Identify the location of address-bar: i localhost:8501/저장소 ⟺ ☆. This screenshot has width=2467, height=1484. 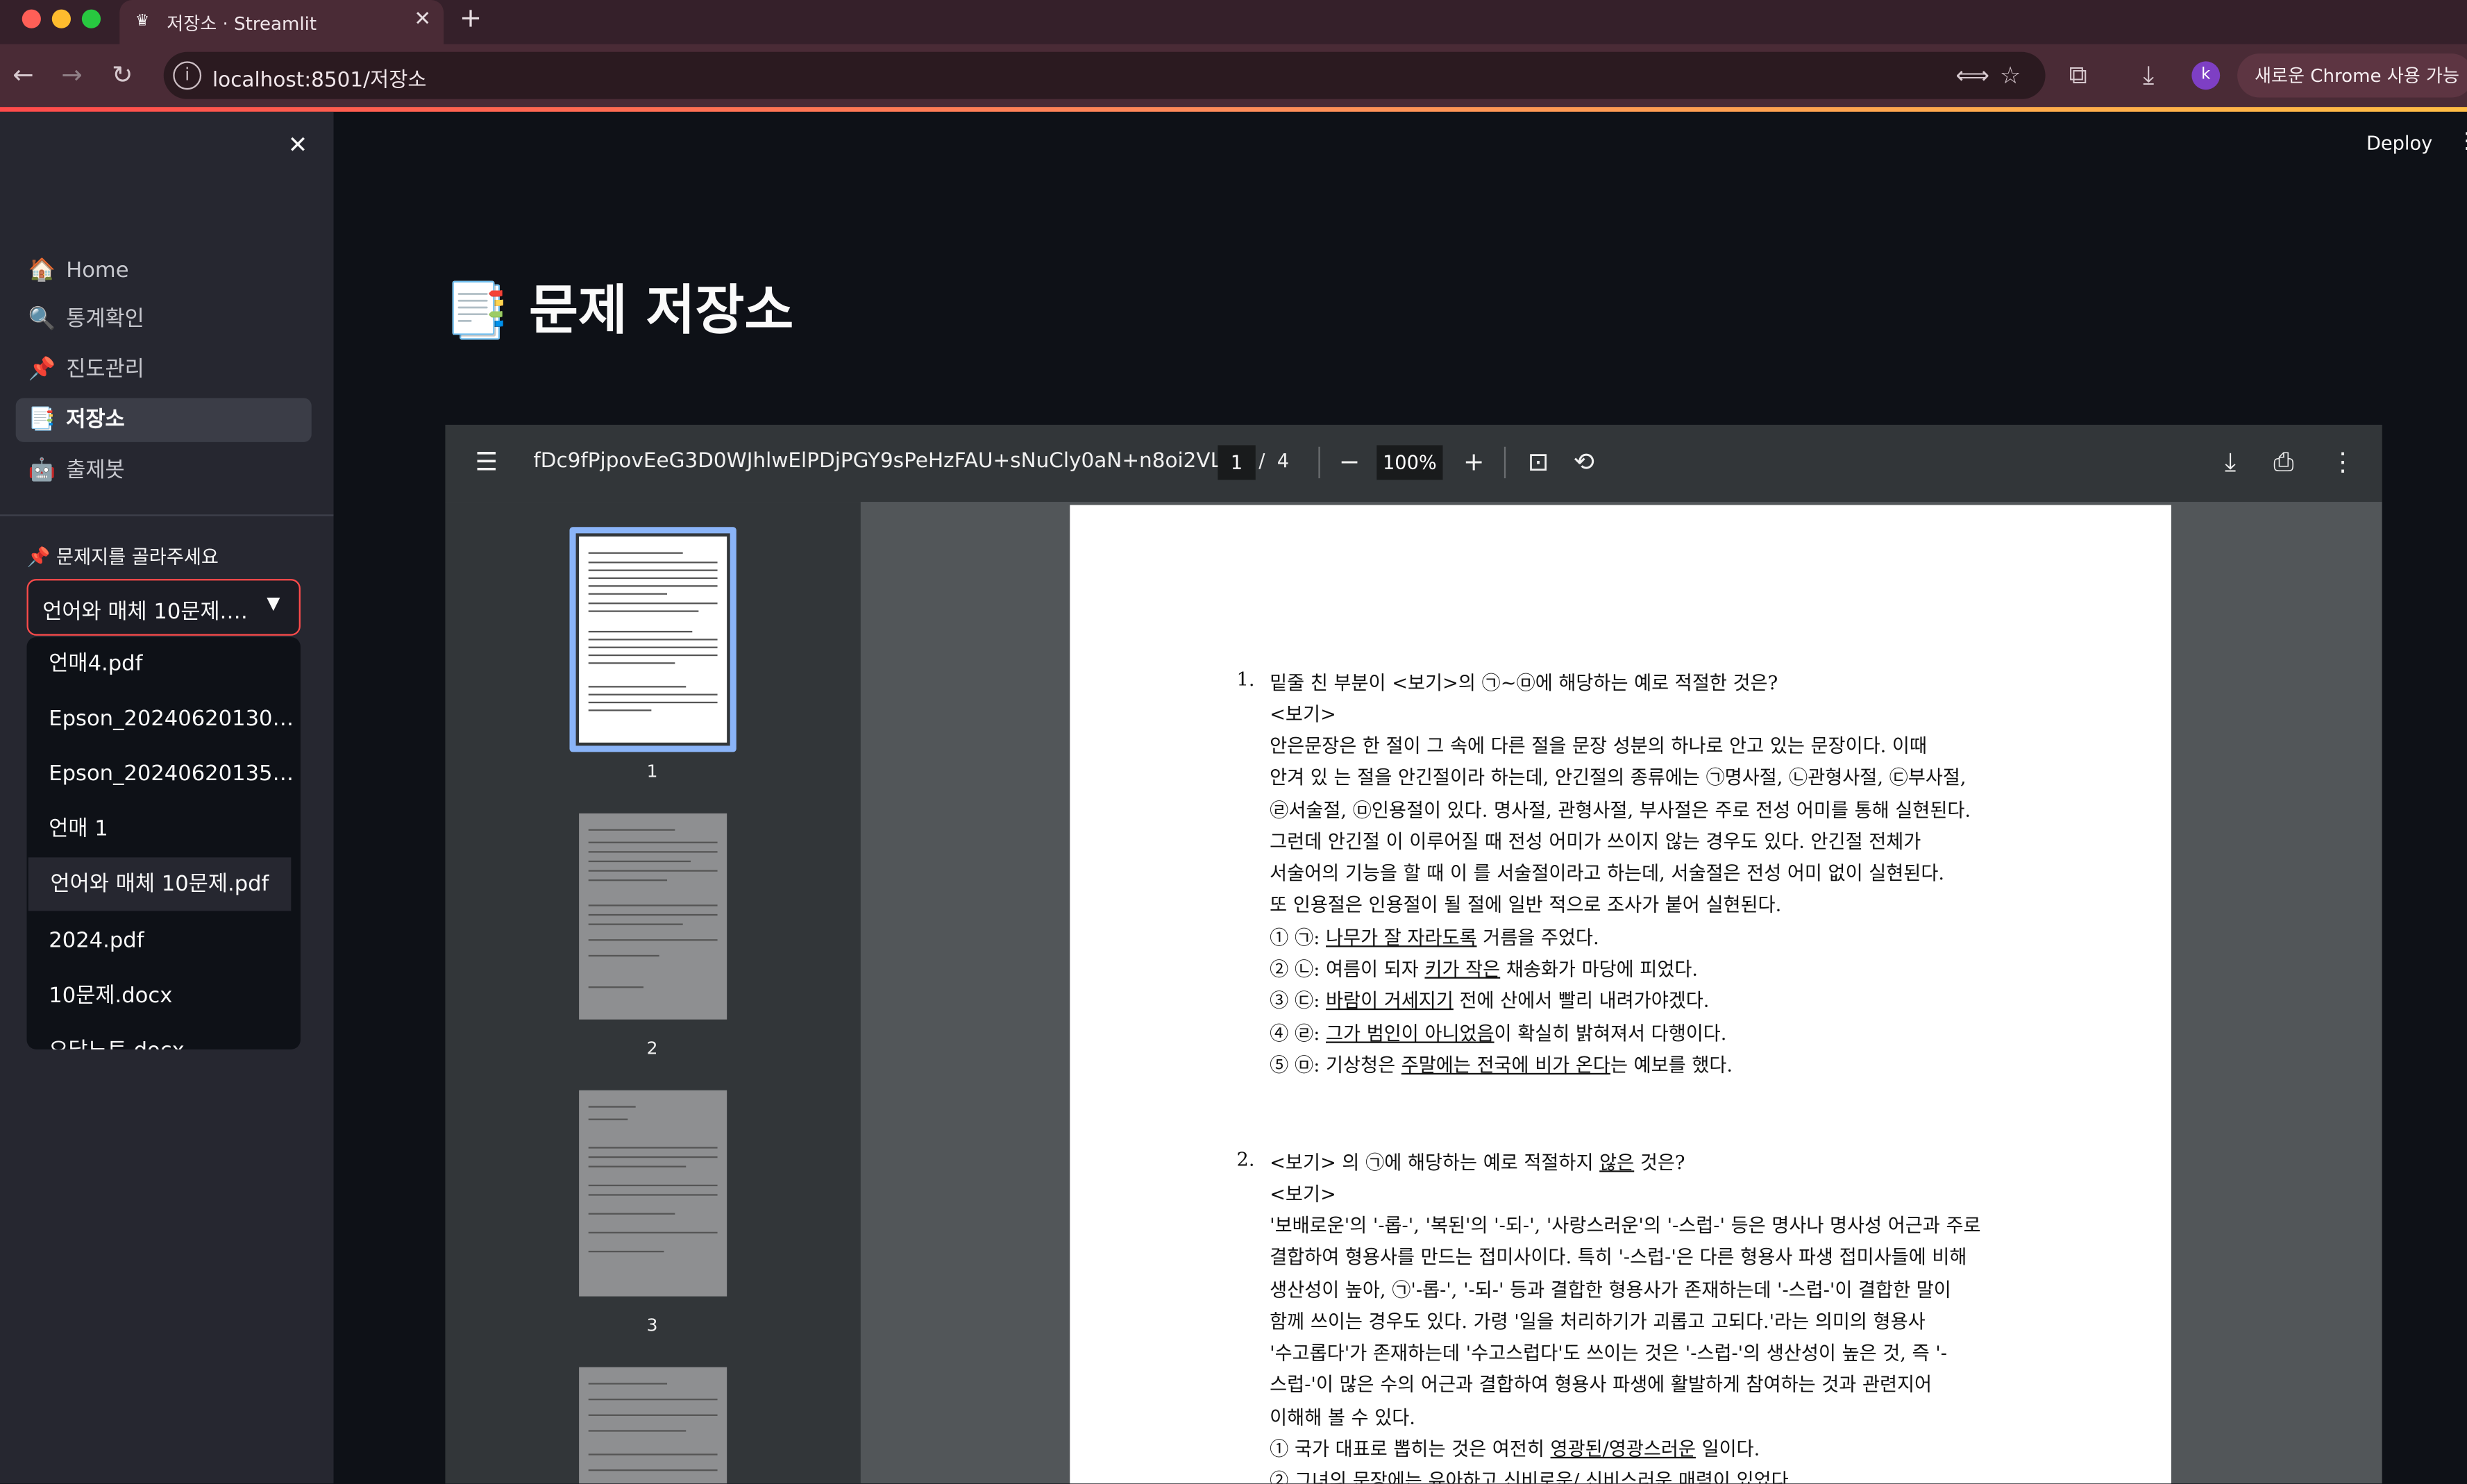
(1104, 75).